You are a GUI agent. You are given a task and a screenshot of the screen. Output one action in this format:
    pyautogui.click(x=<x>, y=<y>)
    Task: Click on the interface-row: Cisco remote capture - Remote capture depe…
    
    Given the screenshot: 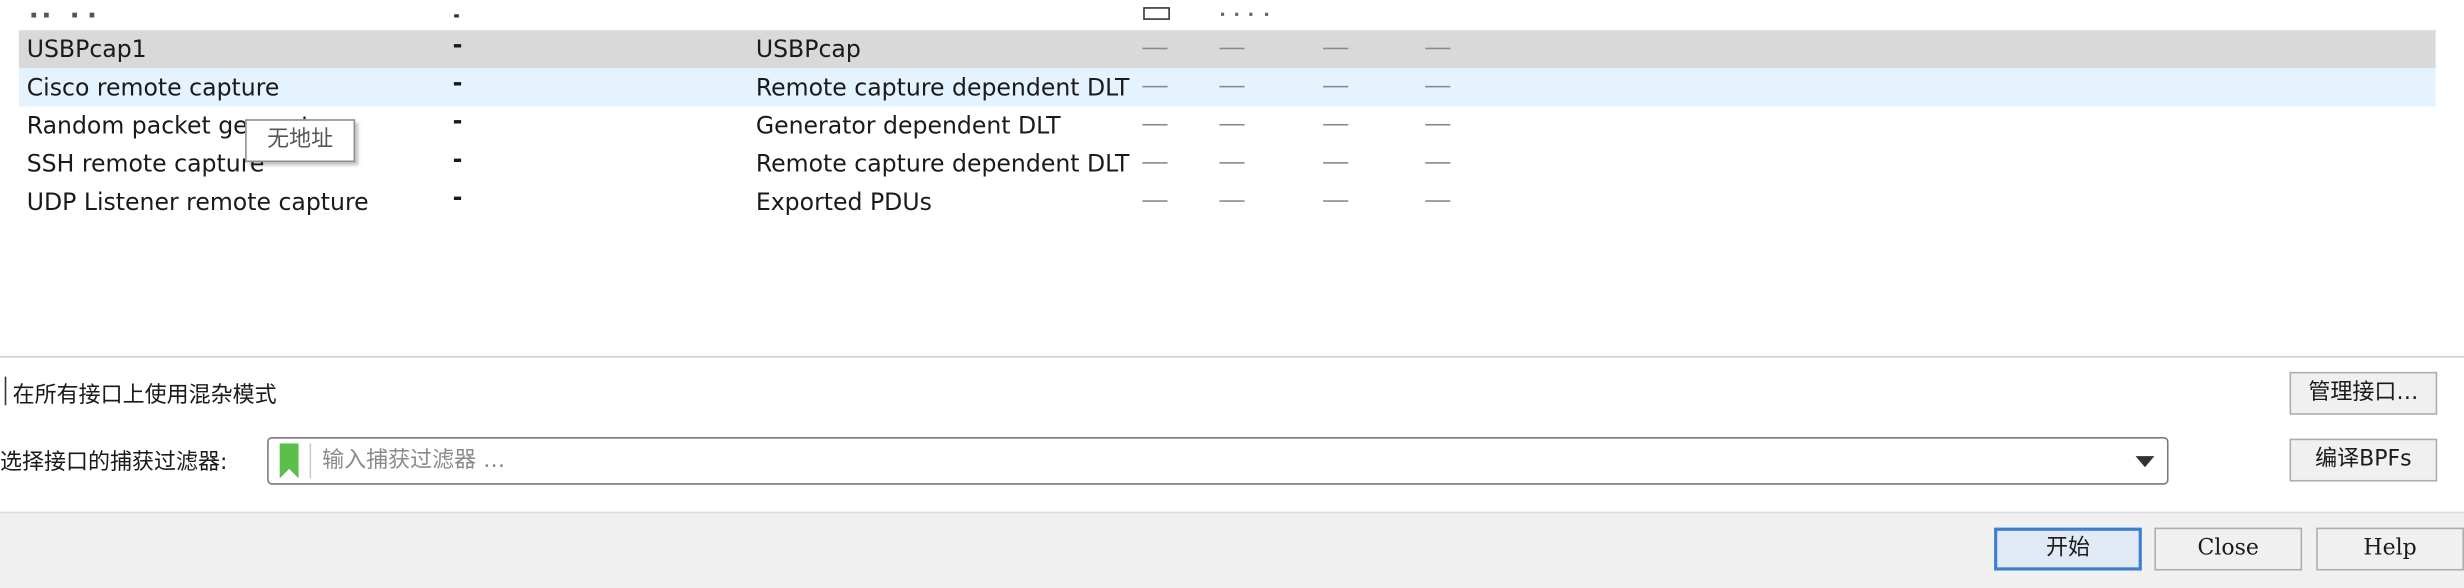 What is the action you would take?
    pyautogui.click(x=1227, y=87)
    